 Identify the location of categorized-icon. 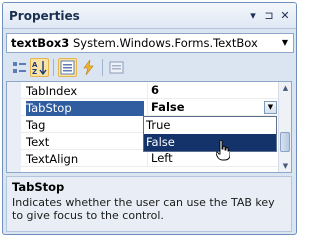
(19, 67).